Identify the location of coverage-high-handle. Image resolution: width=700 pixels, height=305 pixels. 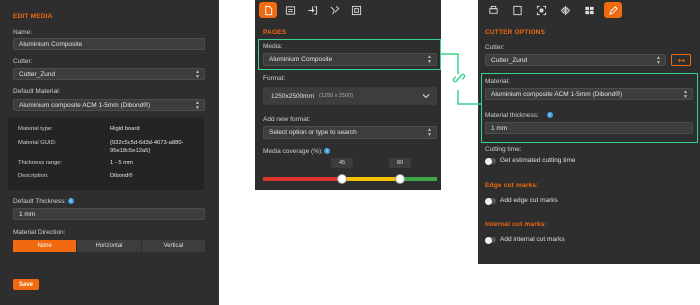
(400, 179).